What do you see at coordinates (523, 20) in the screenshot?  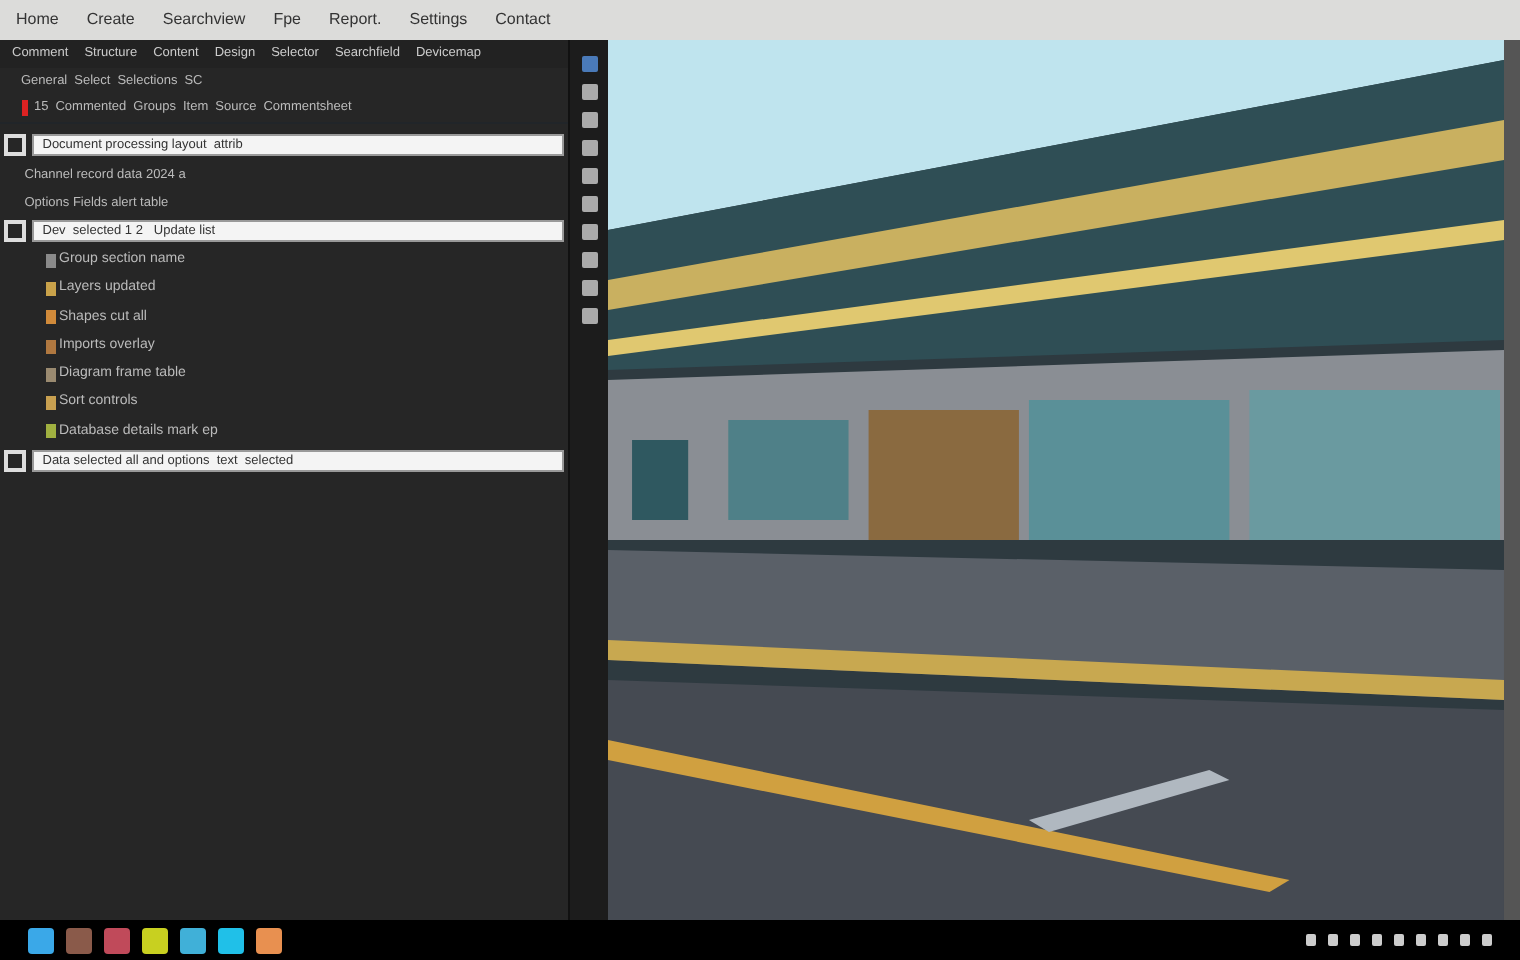 I see `menu-item: Contact` at bounding box center [523, 20].